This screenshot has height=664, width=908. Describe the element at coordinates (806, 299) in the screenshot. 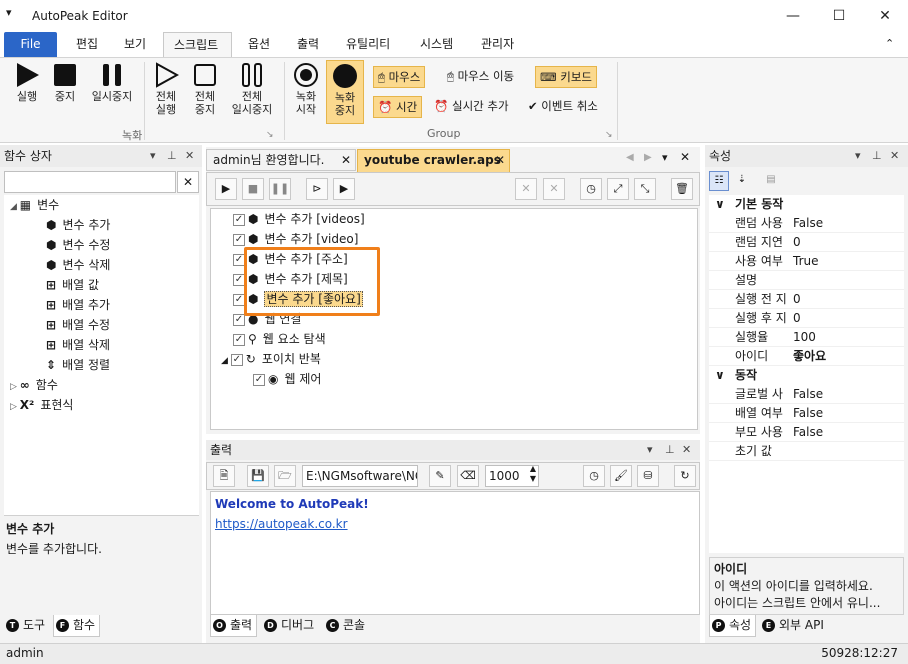

I see `property-row: 실행 전 지 0` at that location.